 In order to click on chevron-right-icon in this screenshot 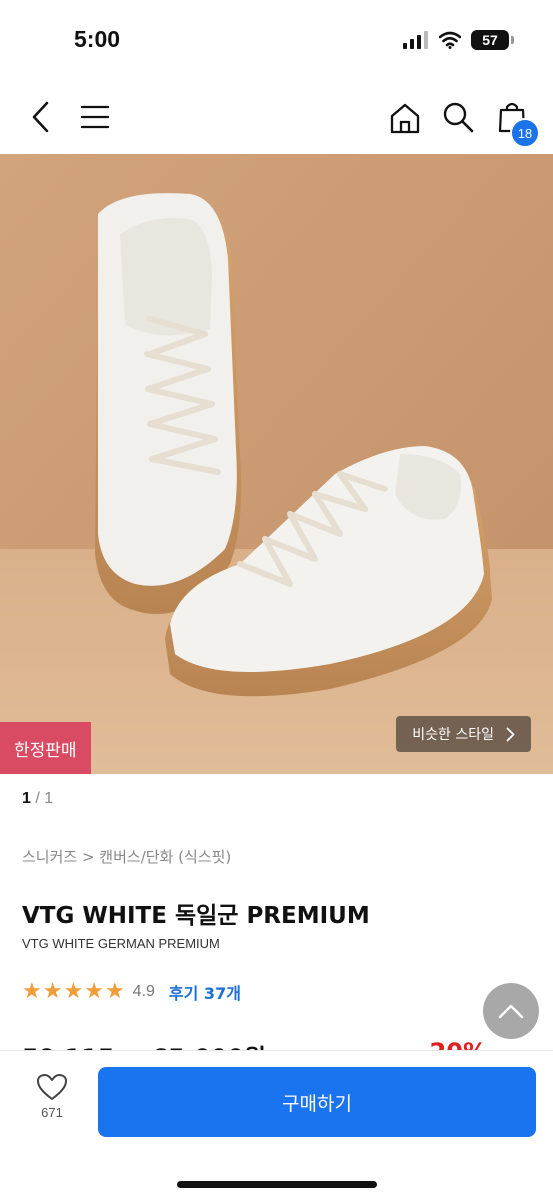, I will do `click(510, 734)`.